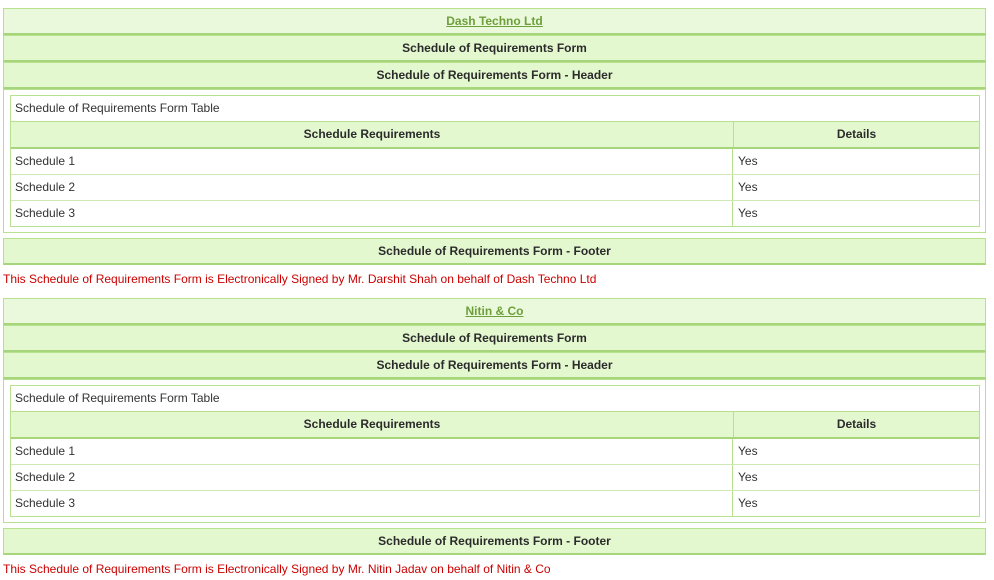 The height and width of the screenshot is (580, 994). I want to click on company-name-link: Nitin & Co, so click(495, 311).